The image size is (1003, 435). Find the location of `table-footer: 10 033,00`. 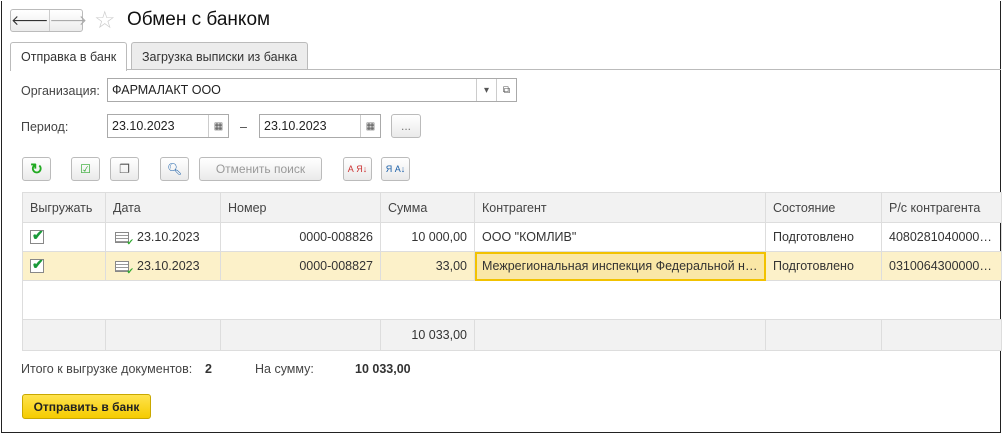

table-footer: 10 033,00 is located at coordinates (512, 335).